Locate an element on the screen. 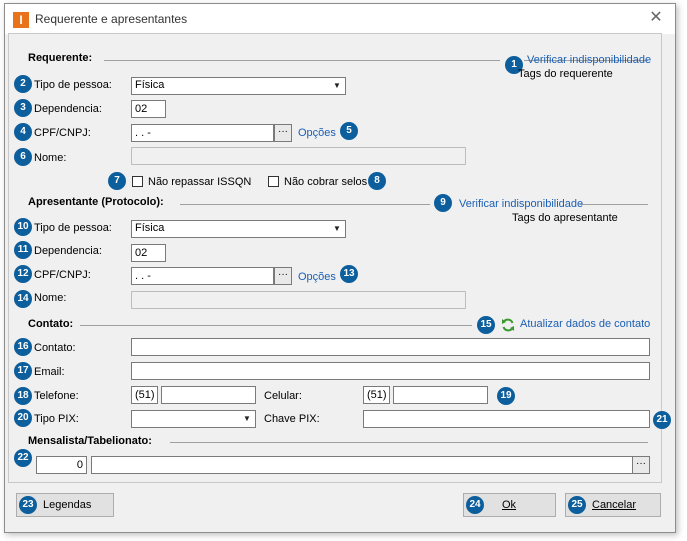 The image size is (687, 541). apresentante-cpf-input: . . - is located at coordinates (202, 276).